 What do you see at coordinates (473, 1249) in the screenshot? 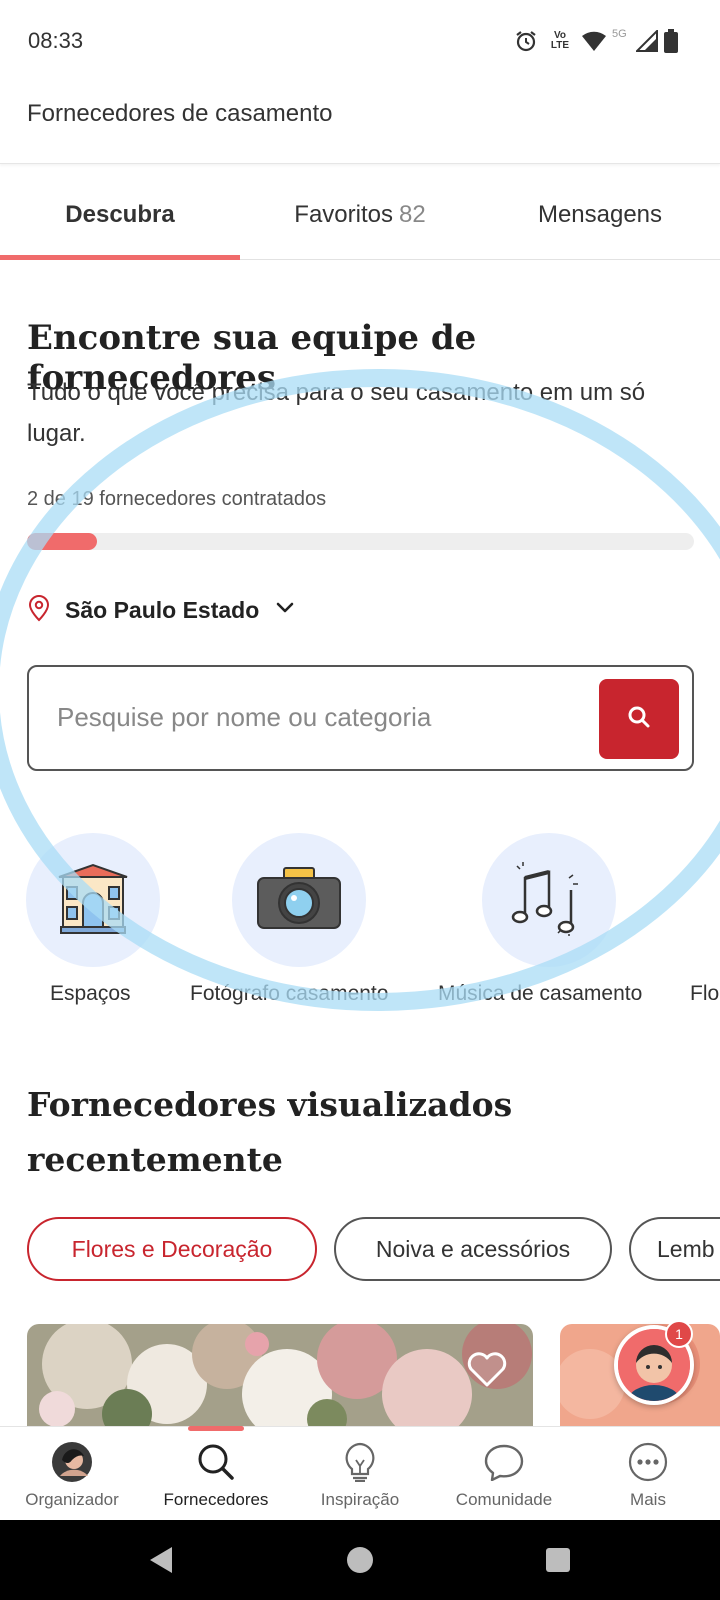
I see `chip-noiva-acessorios: Noiva e acessórios` at bounding box center [473, 1249].